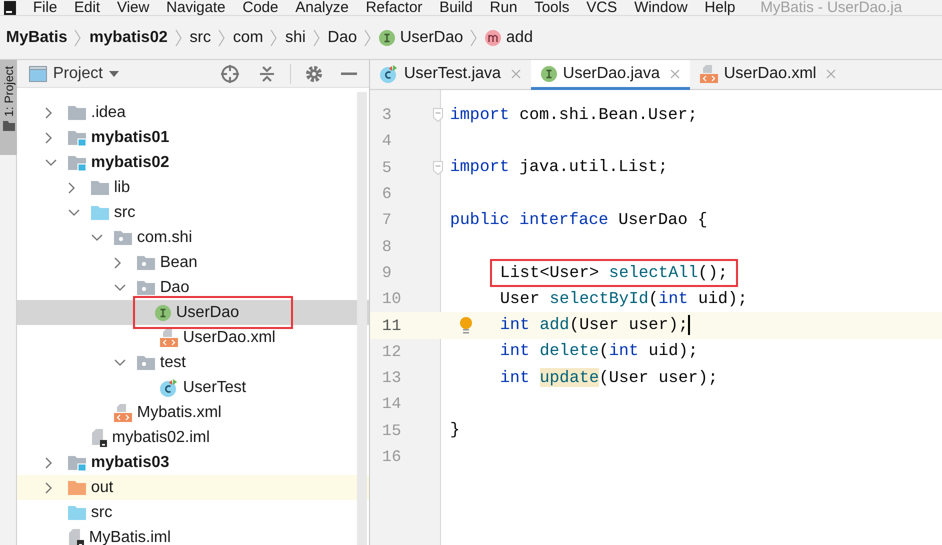  What do you see at coordinates (391, 352) in the screenshot?
I see `line-number: 12` at bounding box center [391, 352].